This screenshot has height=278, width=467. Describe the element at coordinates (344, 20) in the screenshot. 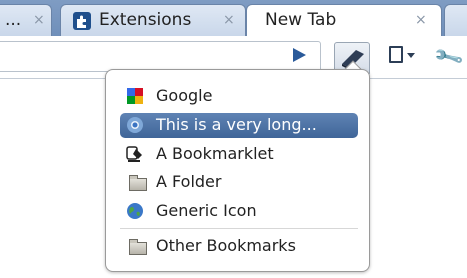

I see `tab-new-tab: New Tab ×` at that location.